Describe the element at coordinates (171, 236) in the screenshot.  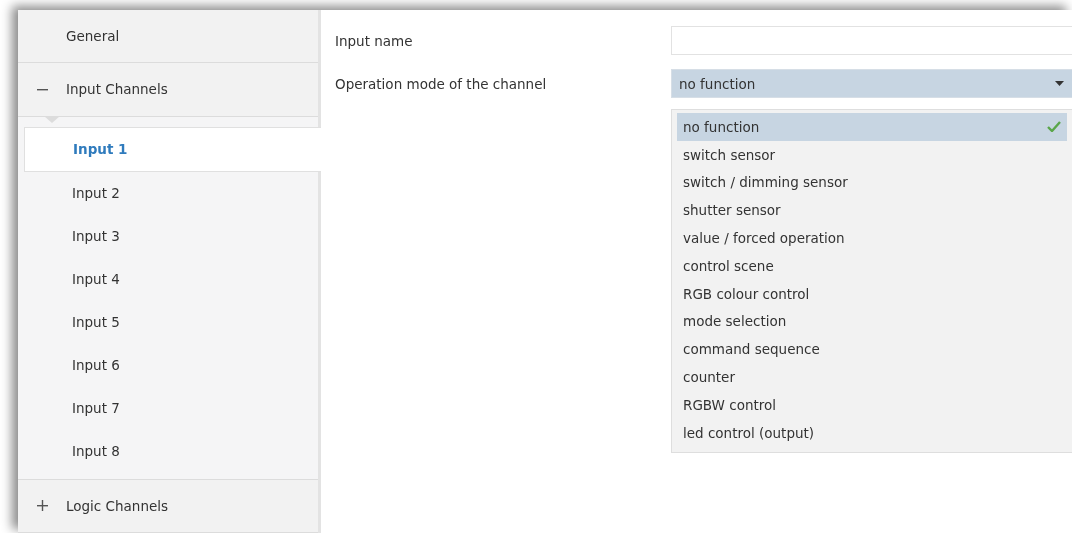
I see `sidebar-item: Input 3` at that location.